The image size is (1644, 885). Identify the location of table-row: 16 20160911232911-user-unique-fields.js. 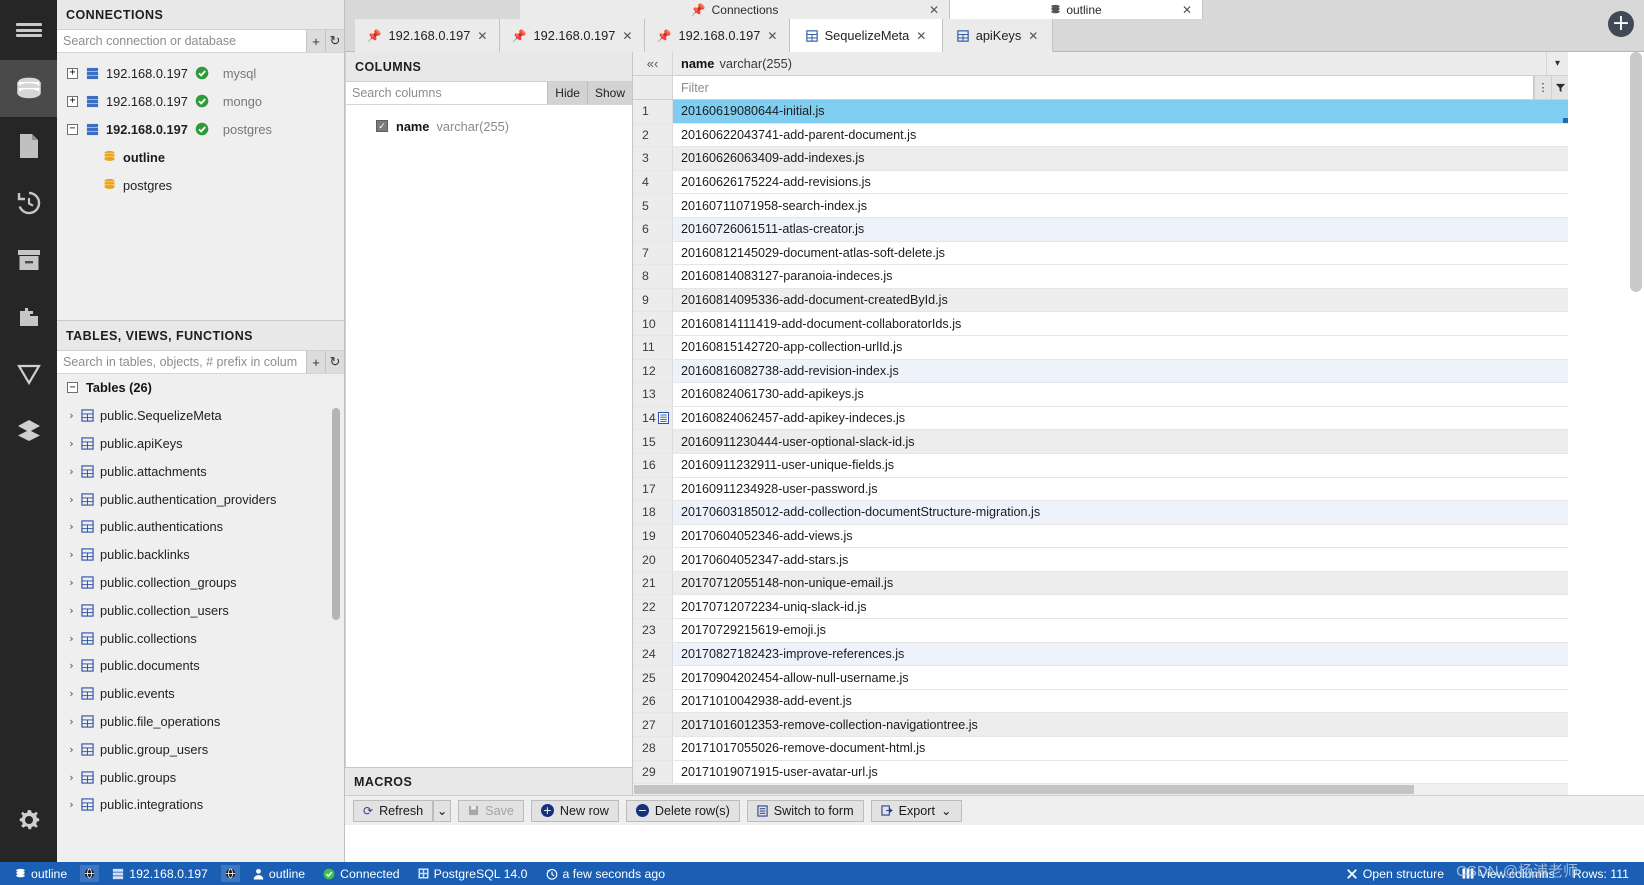
(1100, 465).